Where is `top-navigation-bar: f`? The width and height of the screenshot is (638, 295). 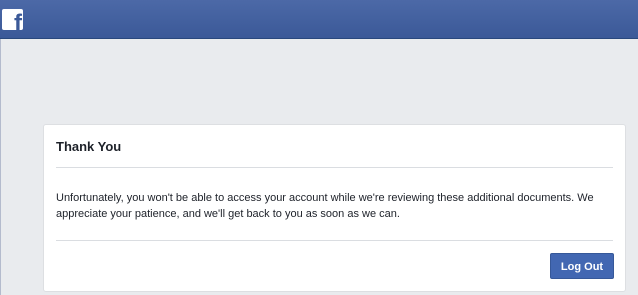 top-navigation-bar: f is located at coordinates (319, 19).